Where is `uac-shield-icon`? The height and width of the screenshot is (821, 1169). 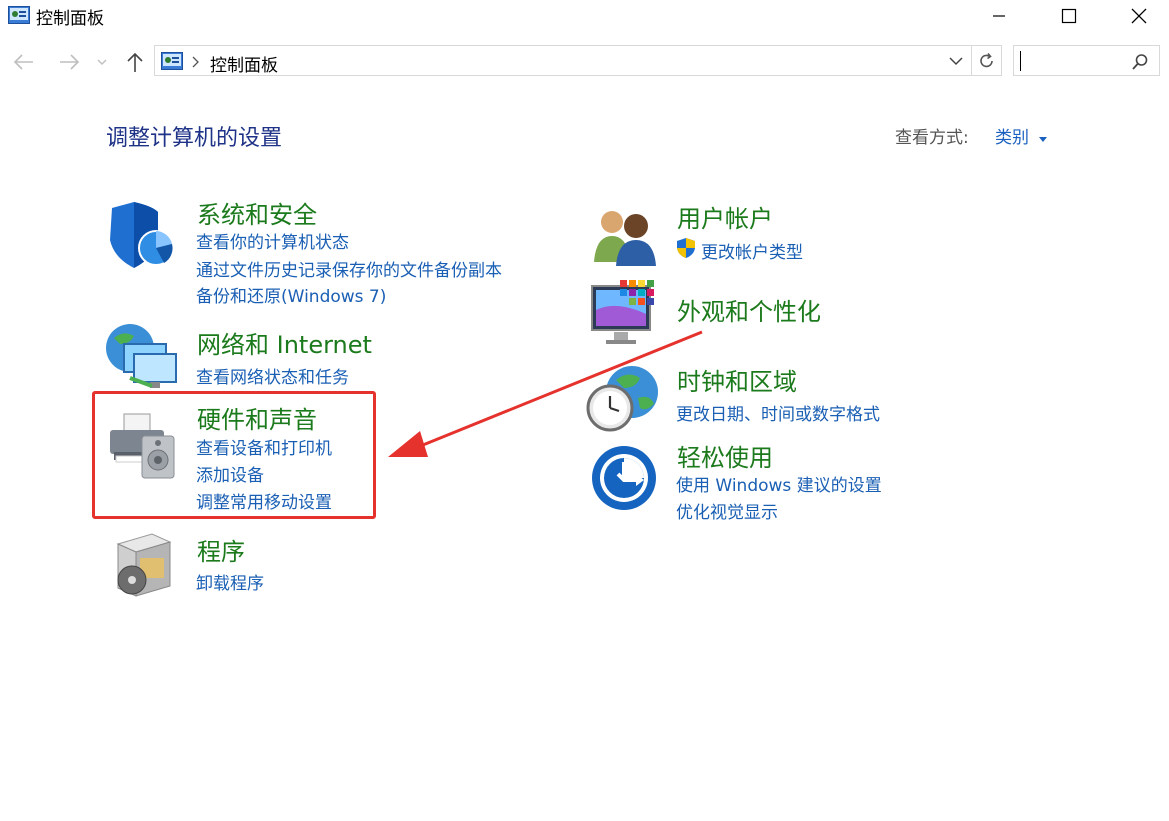
uac-shield-icon is located at coordinates (686, 248).